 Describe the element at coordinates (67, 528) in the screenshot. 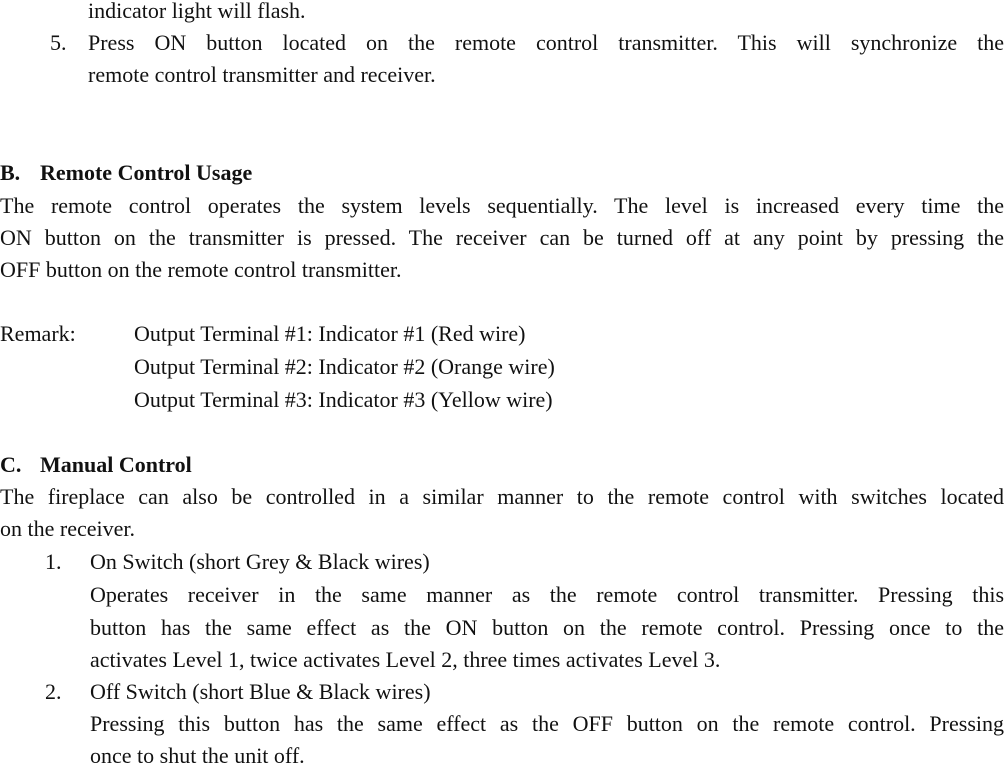

I see `section-c-paragraph-line-2: on the receiver.` at that location.